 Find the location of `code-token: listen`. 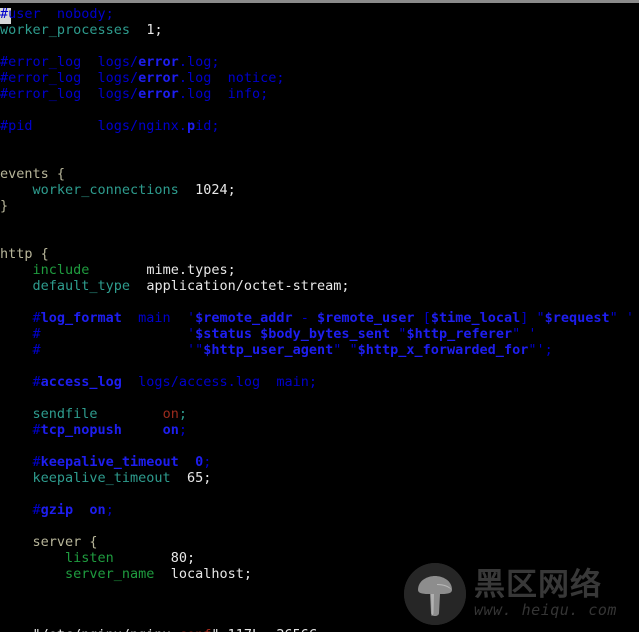

code-token: listen is located at coordinates (89, 558).